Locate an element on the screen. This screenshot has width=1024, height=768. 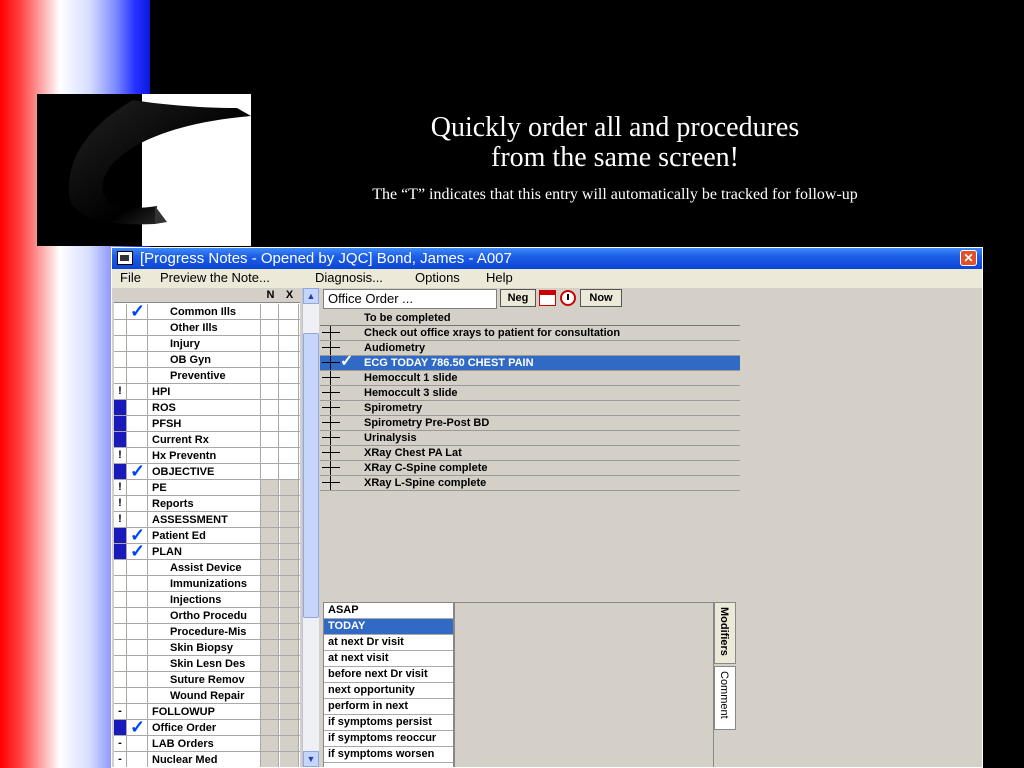
modifier-item: TODAY is located at coordinates (388, 627).